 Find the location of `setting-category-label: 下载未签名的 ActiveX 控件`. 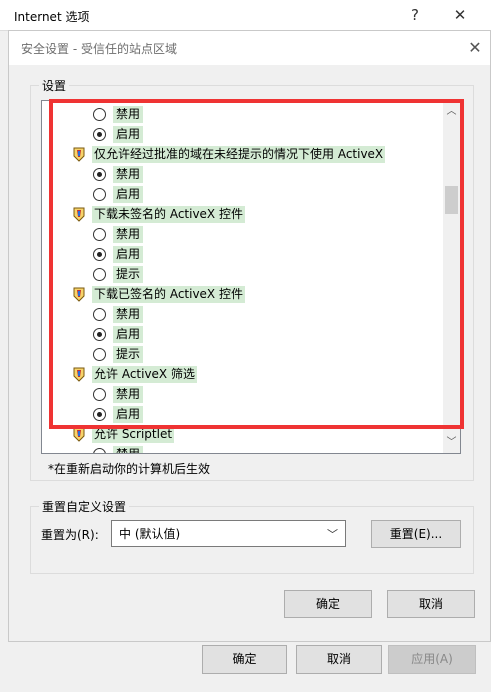

setting-category-label: 下载未签名的 ActiveX 控件 is located at coordinates (168, 214).